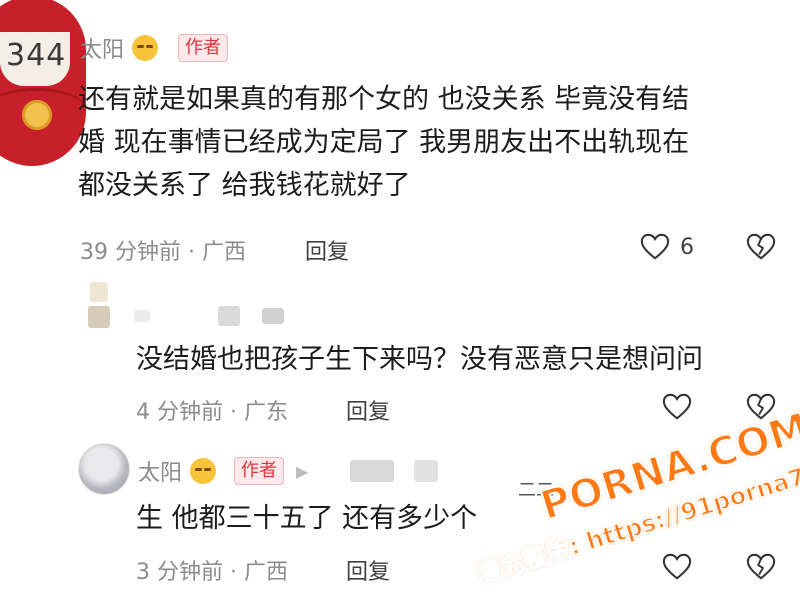 This screenshot has height=606, width=800. I want to click on avatar: 344, so click(43, 83).